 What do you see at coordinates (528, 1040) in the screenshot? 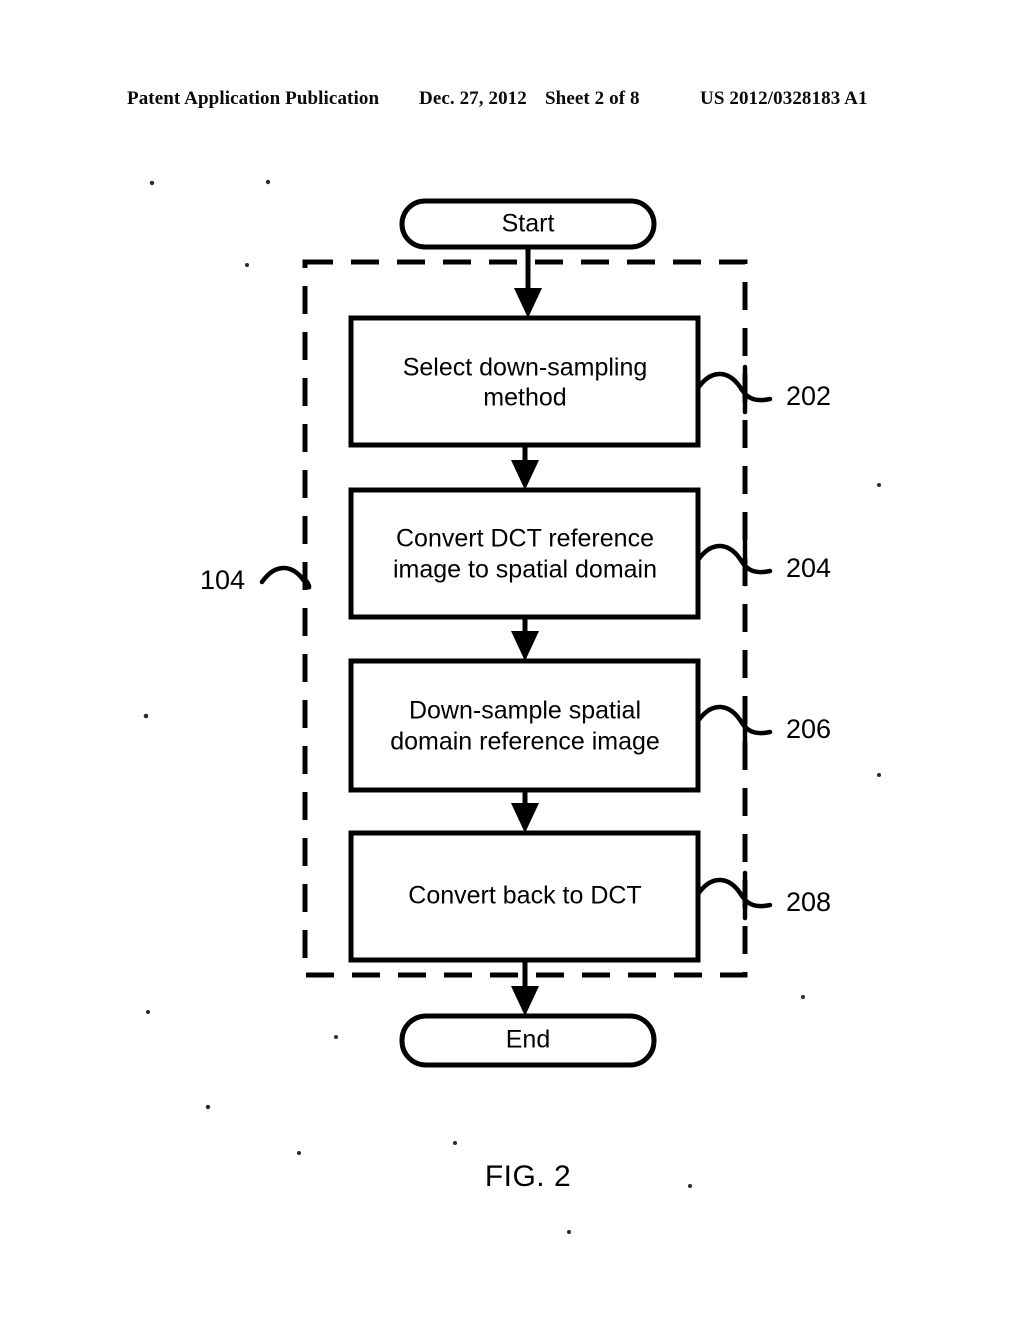
I see `end-node-label: End` at bounding box center [528, 1040].